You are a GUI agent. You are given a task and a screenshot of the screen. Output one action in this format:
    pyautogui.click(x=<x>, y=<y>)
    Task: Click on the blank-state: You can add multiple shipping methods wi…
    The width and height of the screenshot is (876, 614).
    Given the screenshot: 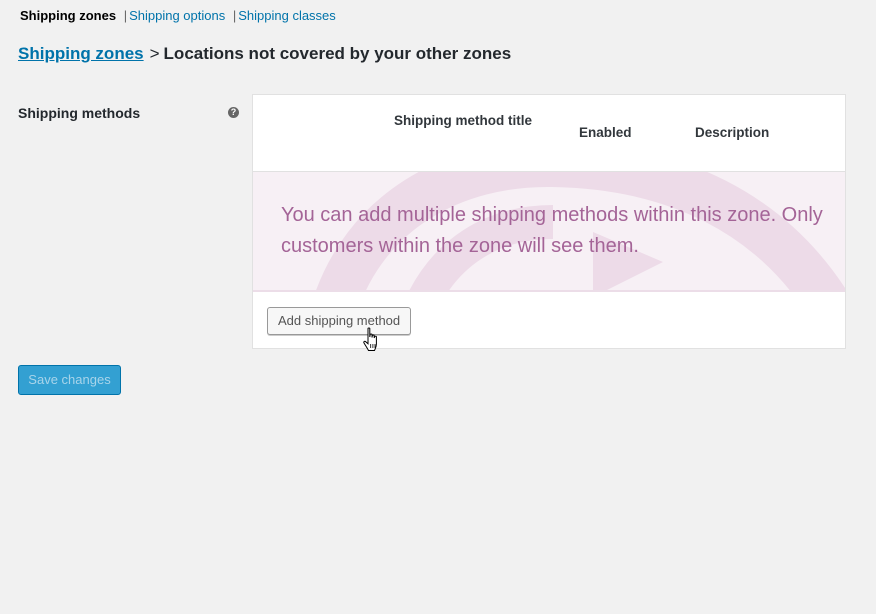 What is the action you would take?
    pyautogui.click(x=549, y=232)
    